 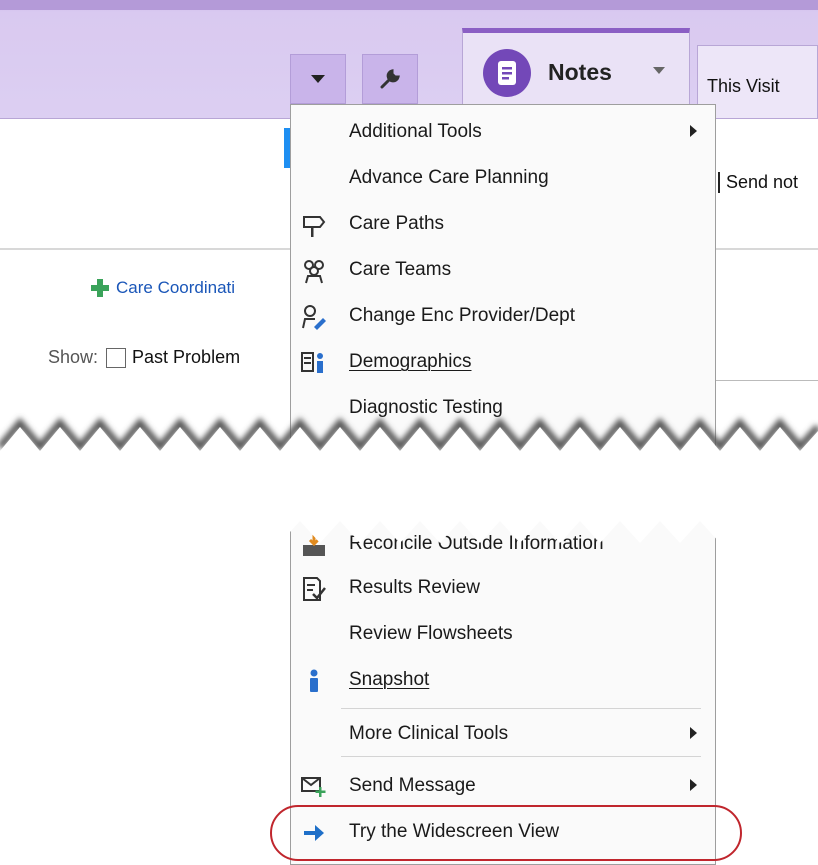 I want to click on menu-item-demographics: Demographics, so click(x=503, y=363).